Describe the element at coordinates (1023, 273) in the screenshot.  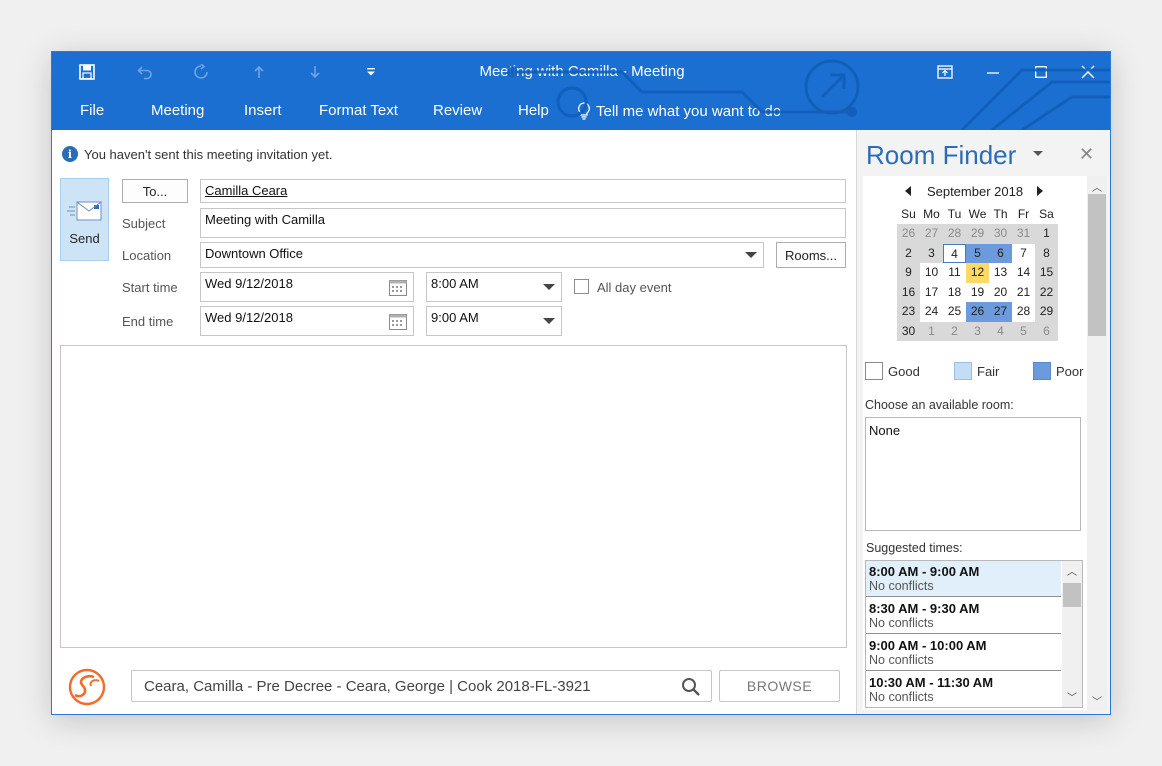
I see `calendar-day: 14` at that location.